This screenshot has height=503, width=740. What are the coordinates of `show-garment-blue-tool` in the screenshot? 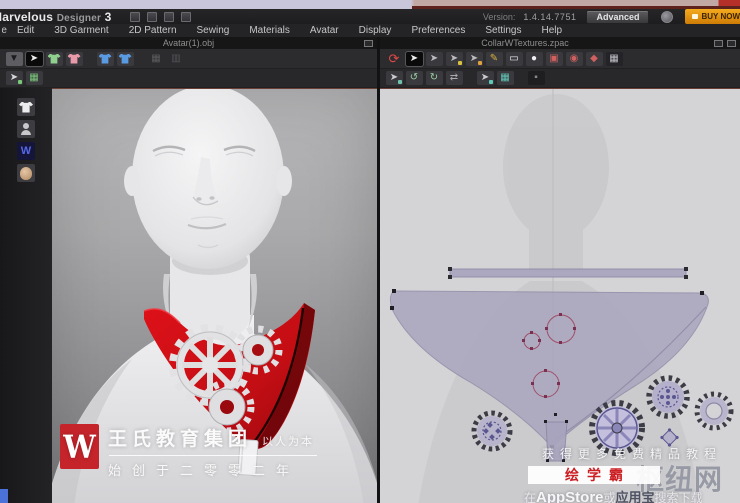 It's located at (105, 58).